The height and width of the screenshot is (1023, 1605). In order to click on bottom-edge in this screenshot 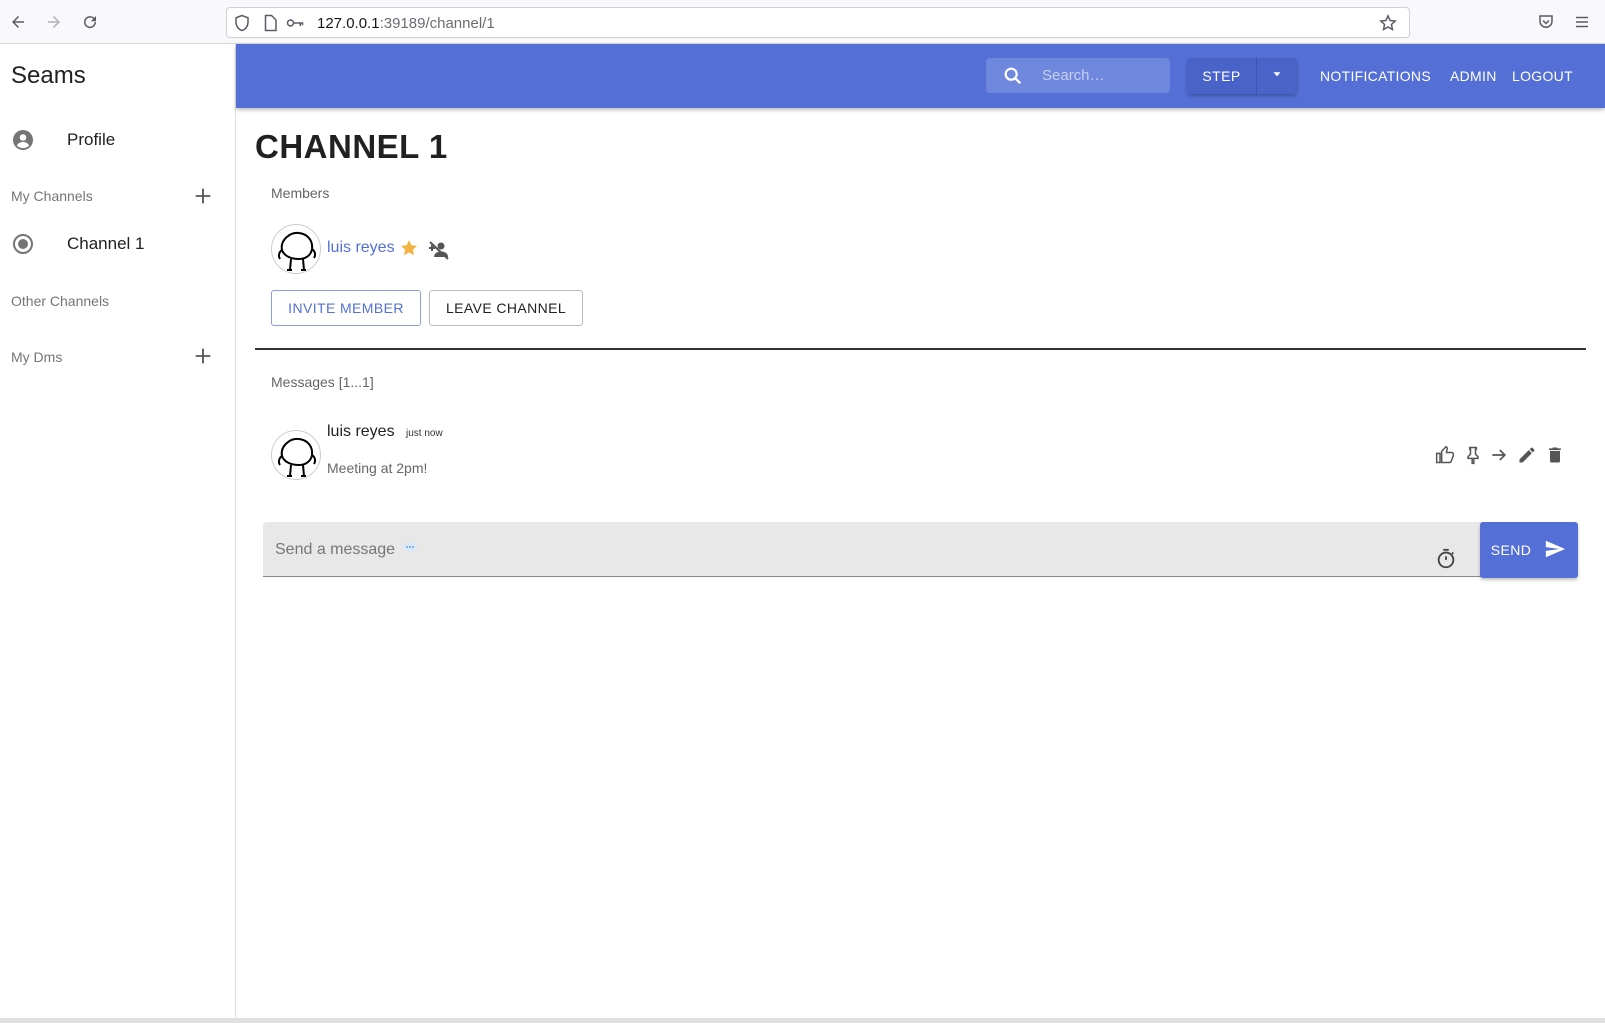, I will do `click(802, 1020)`.